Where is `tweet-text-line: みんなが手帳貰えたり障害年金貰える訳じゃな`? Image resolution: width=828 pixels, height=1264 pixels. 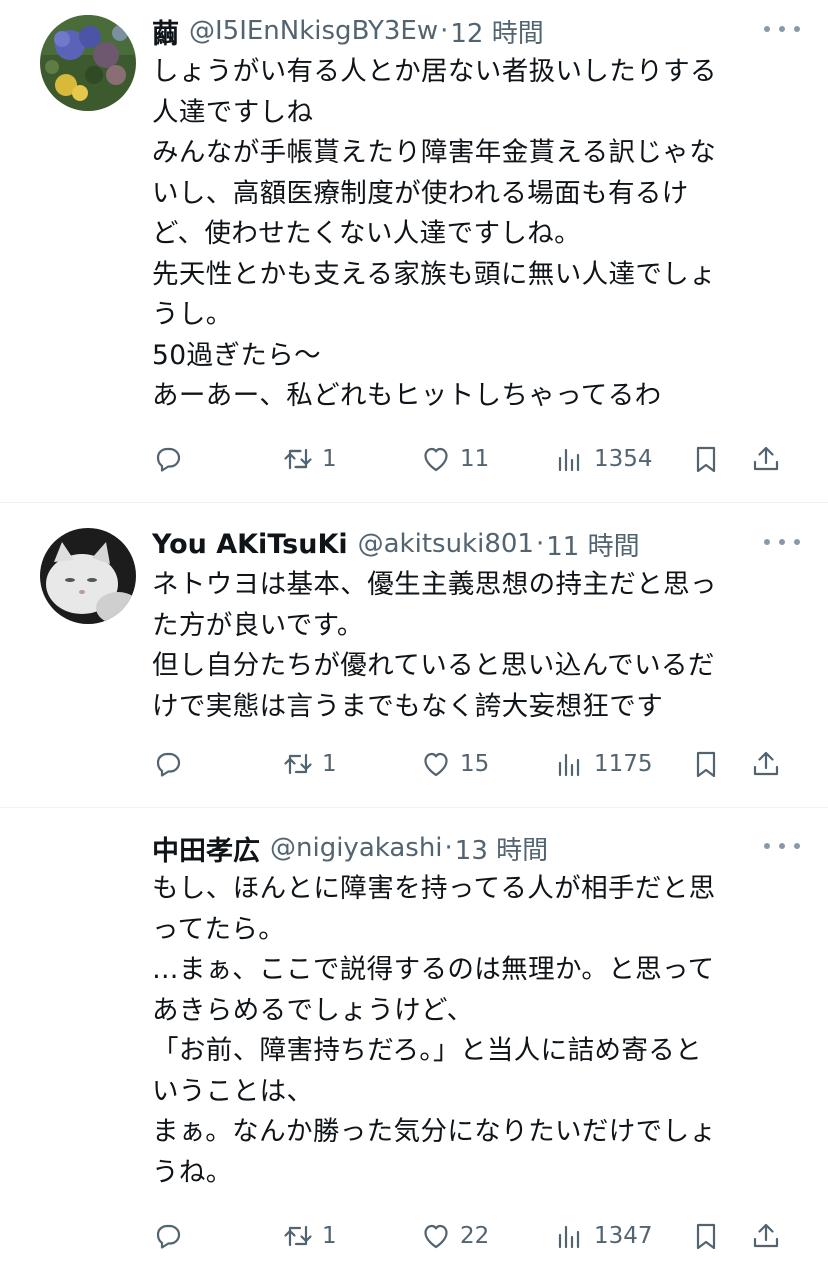 tweet-text-line: みんなが手帳貰えたり障害年金貰える訳じゃな is located at coordinates (434, 152).